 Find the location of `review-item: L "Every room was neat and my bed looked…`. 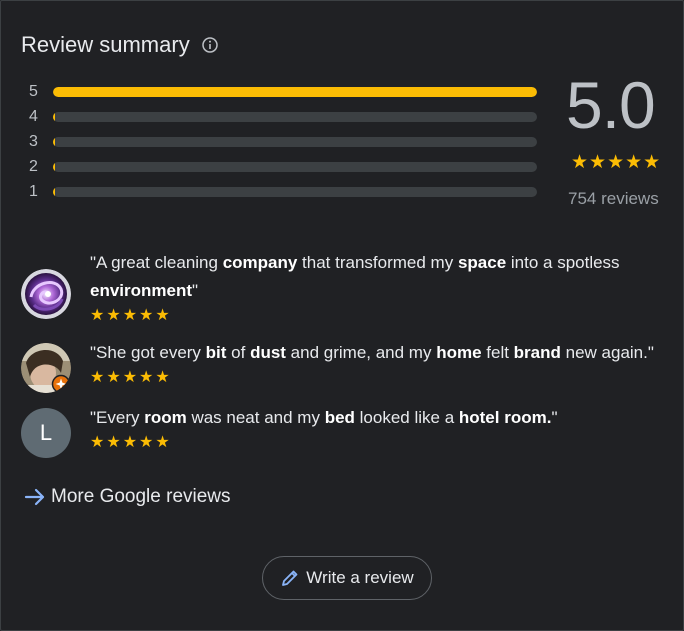

review-item: L "Every room was neat and my bed looked… is located at coordinates (350, 431).